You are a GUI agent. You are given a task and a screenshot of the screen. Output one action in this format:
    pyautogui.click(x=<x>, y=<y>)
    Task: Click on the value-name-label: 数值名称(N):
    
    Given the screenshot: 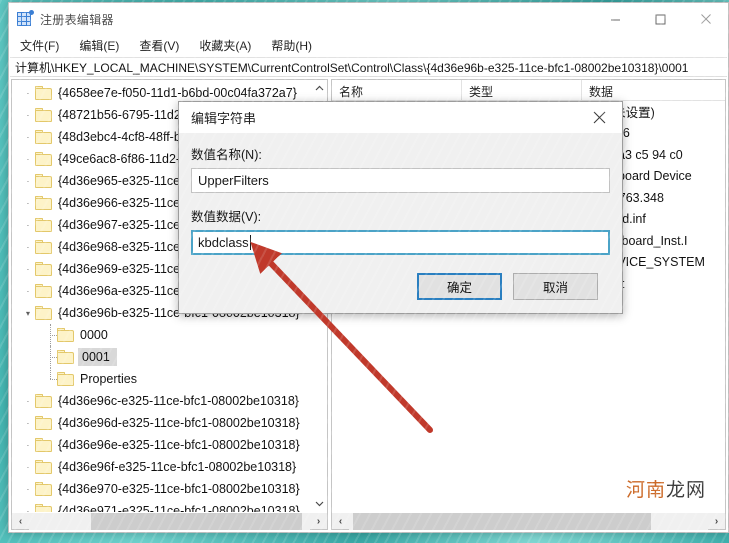 What is the action you would take?
    pyautogui.click(x=226, y=155)
    